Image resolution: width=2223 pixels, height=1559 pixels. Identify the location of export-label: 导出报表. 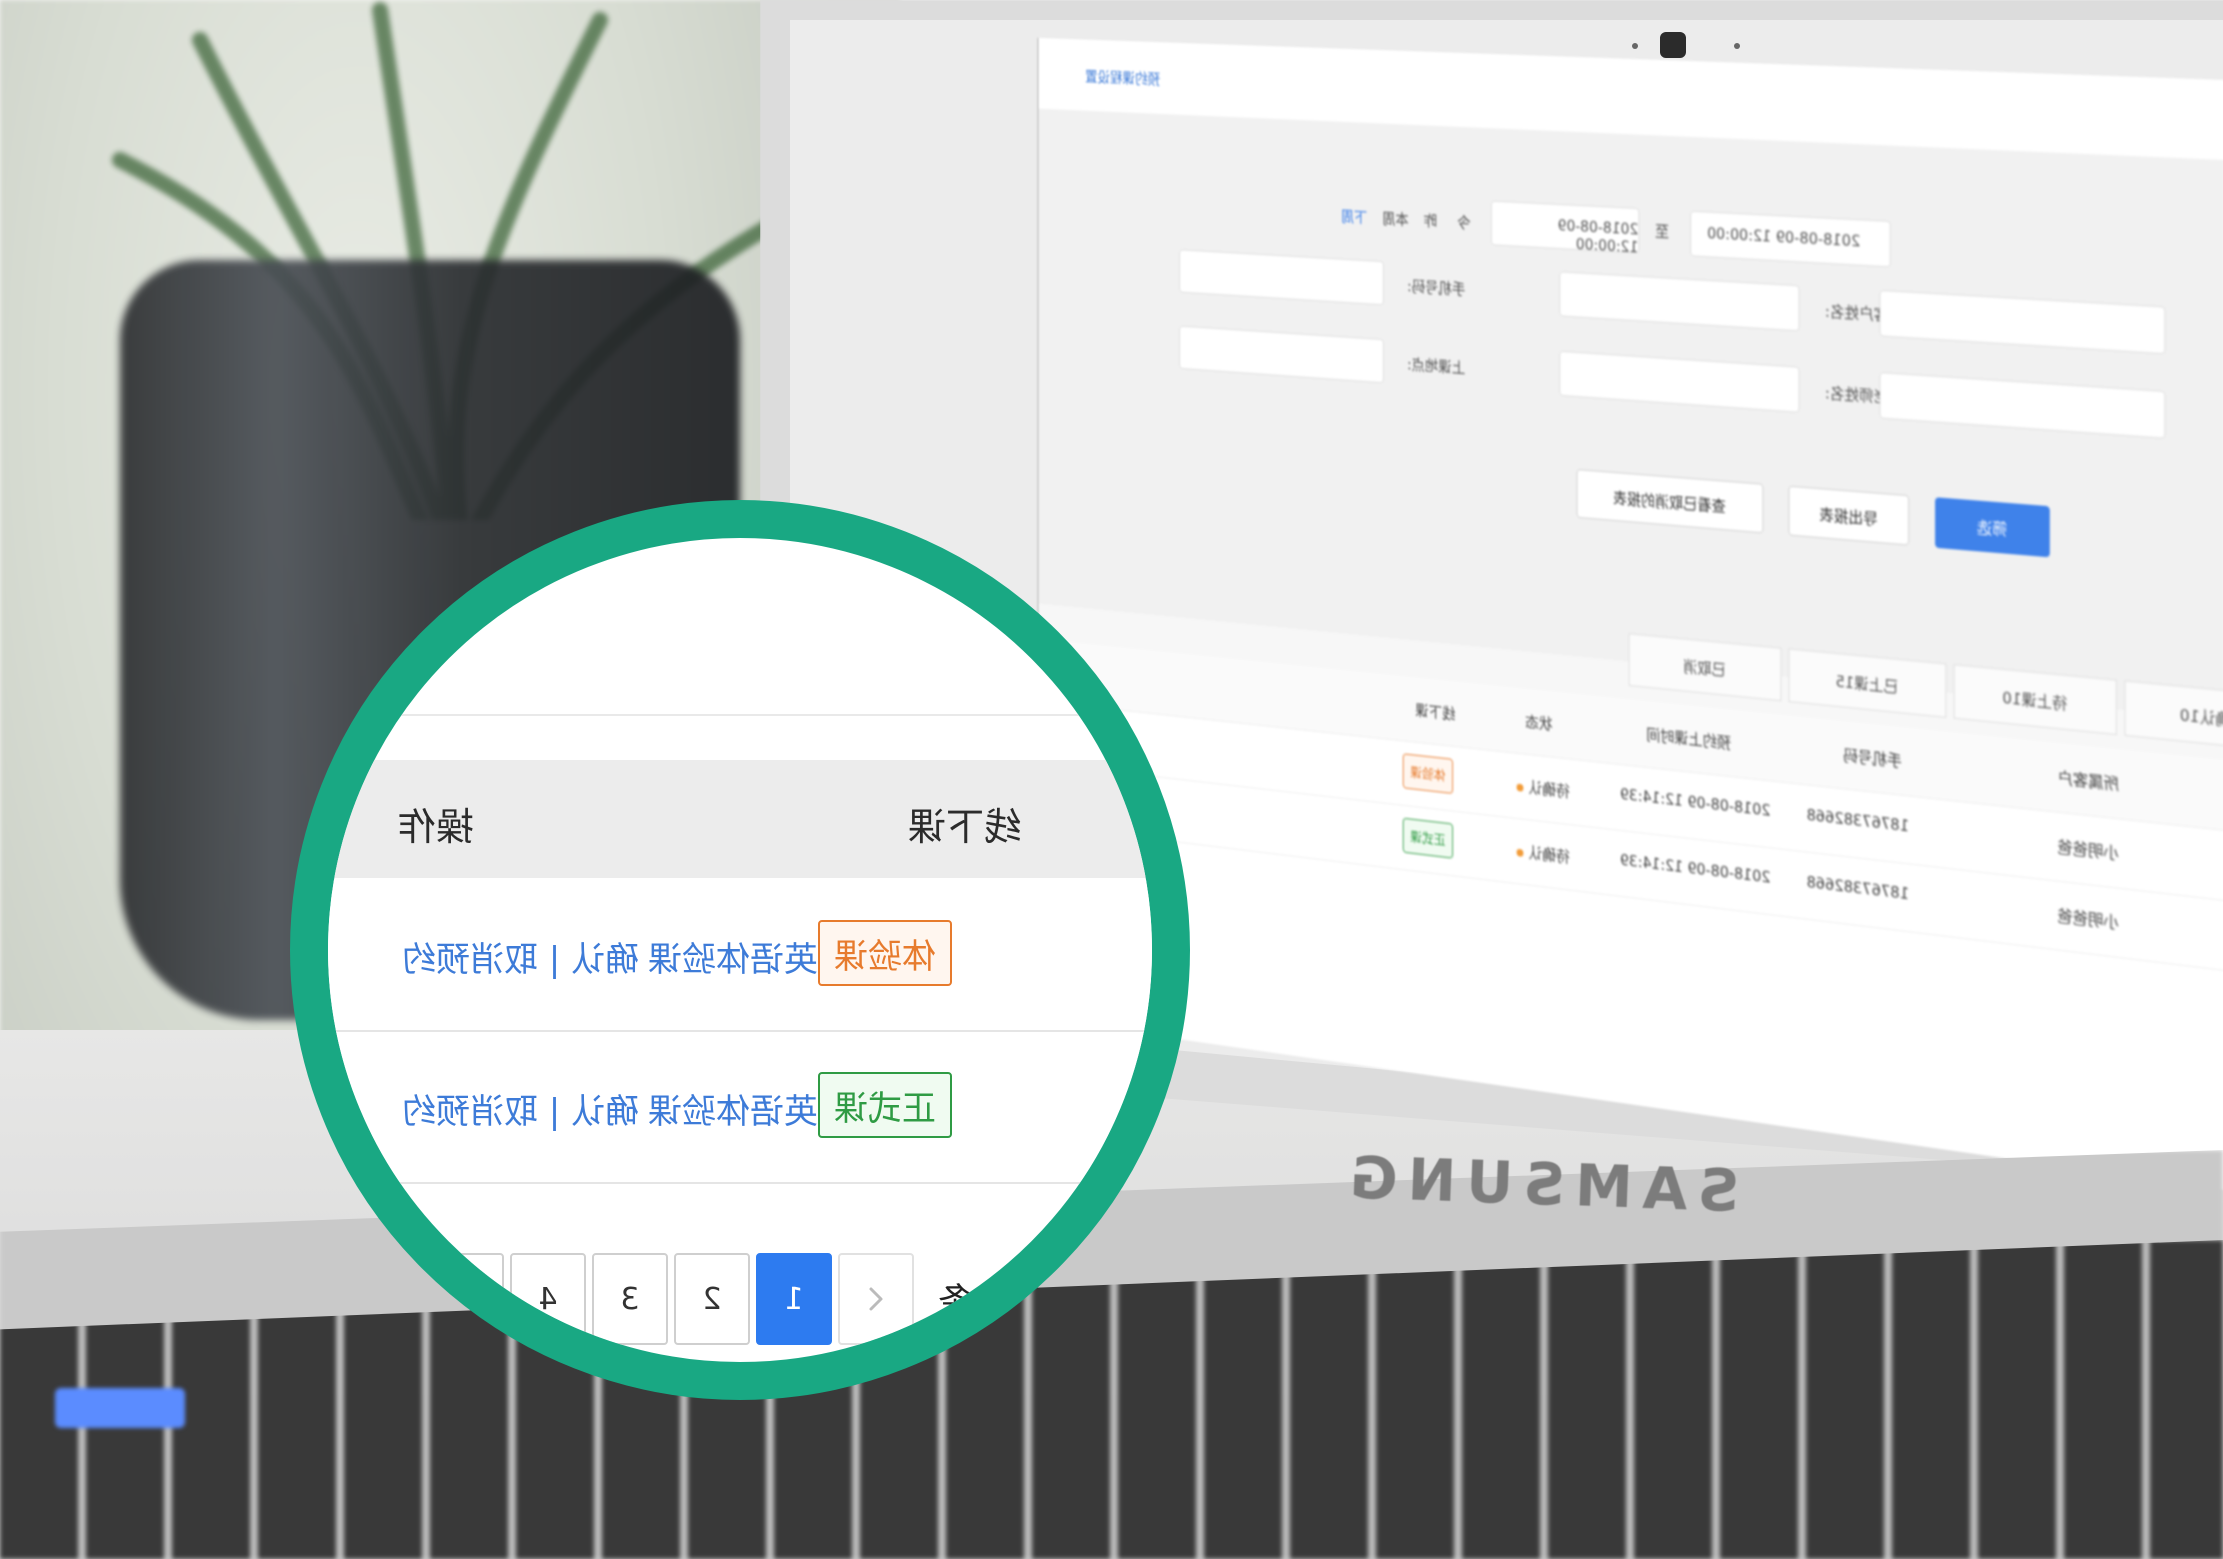
(1848, 517).